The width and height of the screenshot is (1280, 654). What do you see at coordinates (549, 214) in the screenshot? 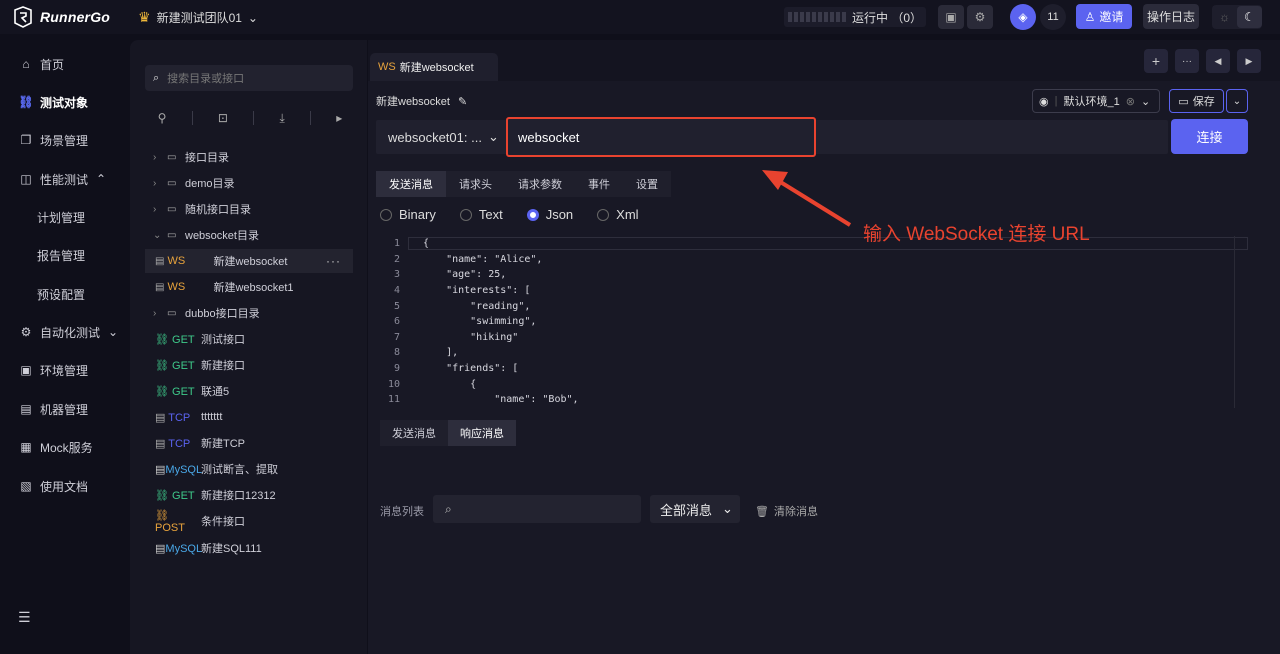
I see `radio-json: Json` at bounding box center [549, 214].